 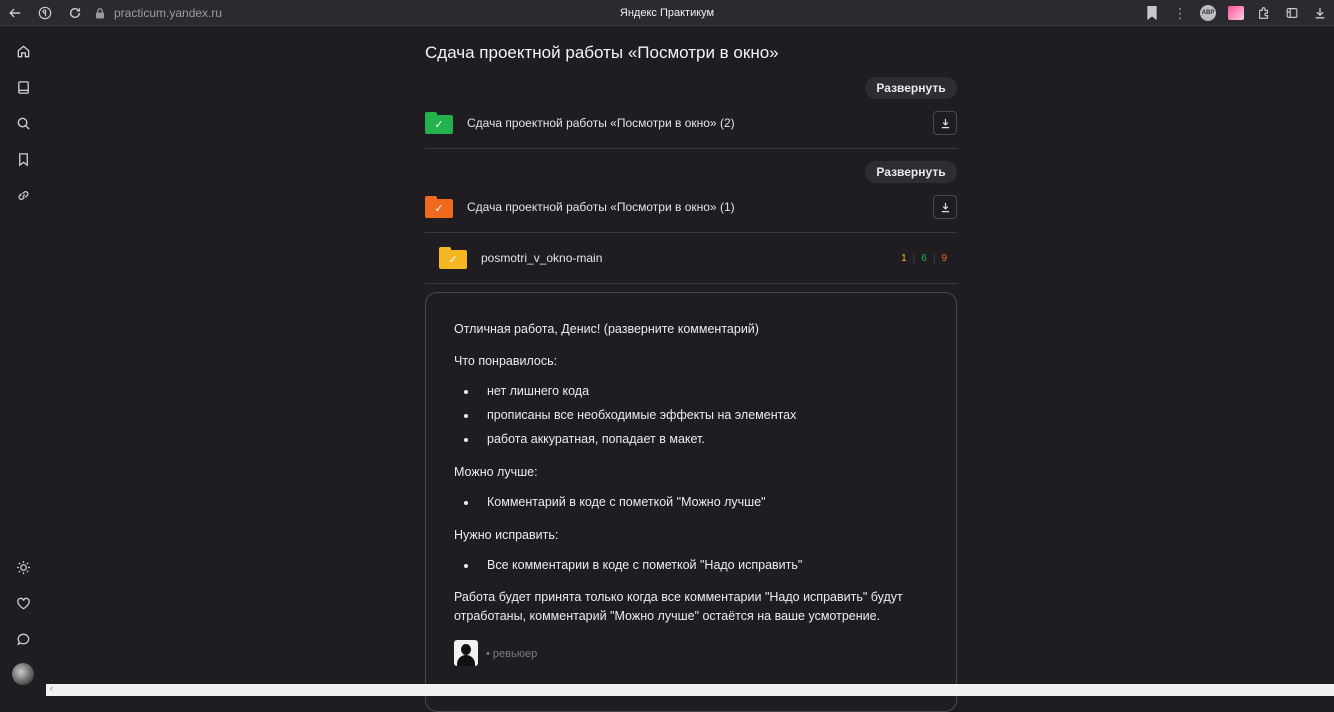 I want to click on liked-heading: Что понравилось:, so click(x=506, y=361).